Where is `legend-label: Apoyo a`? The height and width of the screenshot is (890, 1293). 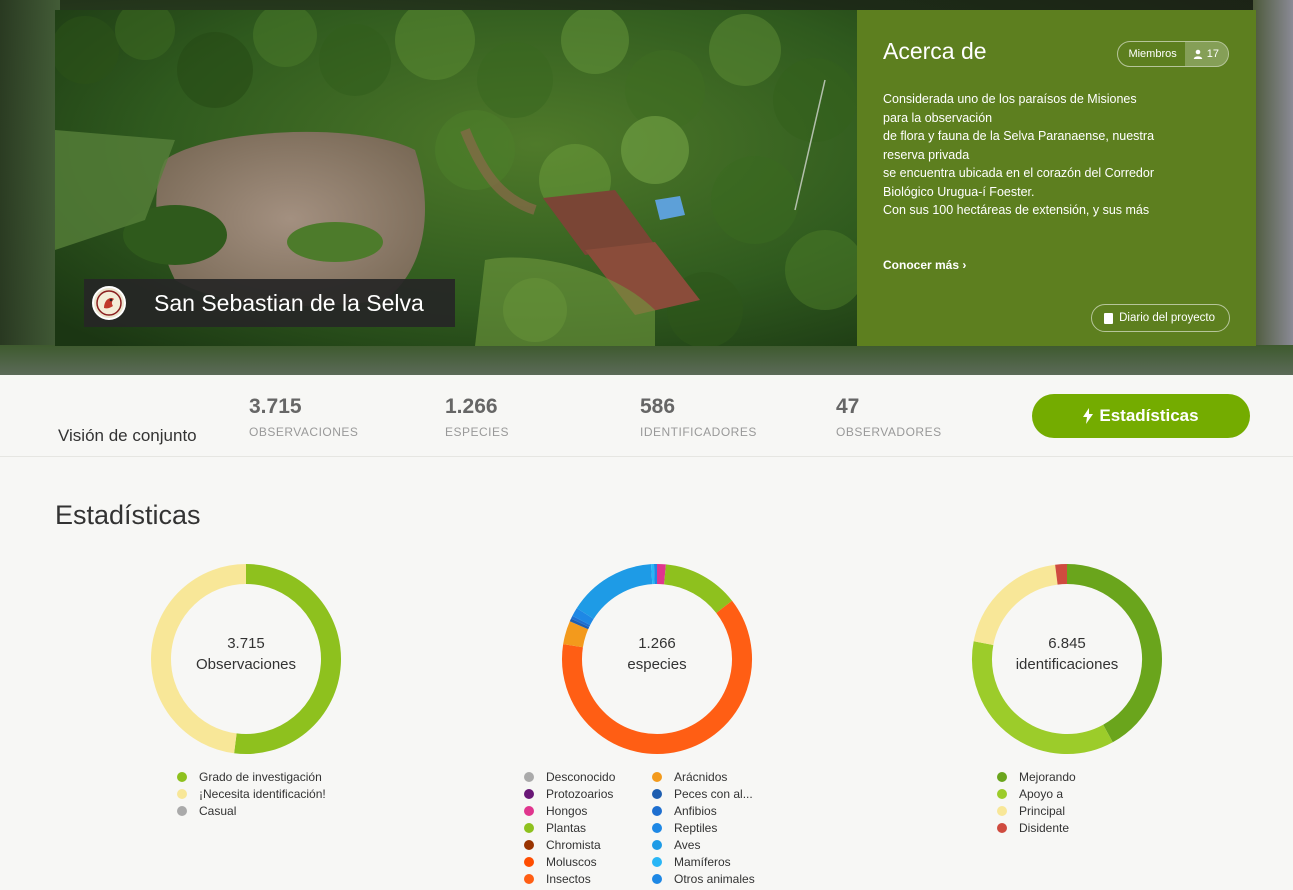 legend-label: Apoyo a is located at coordinates (1041, 793).